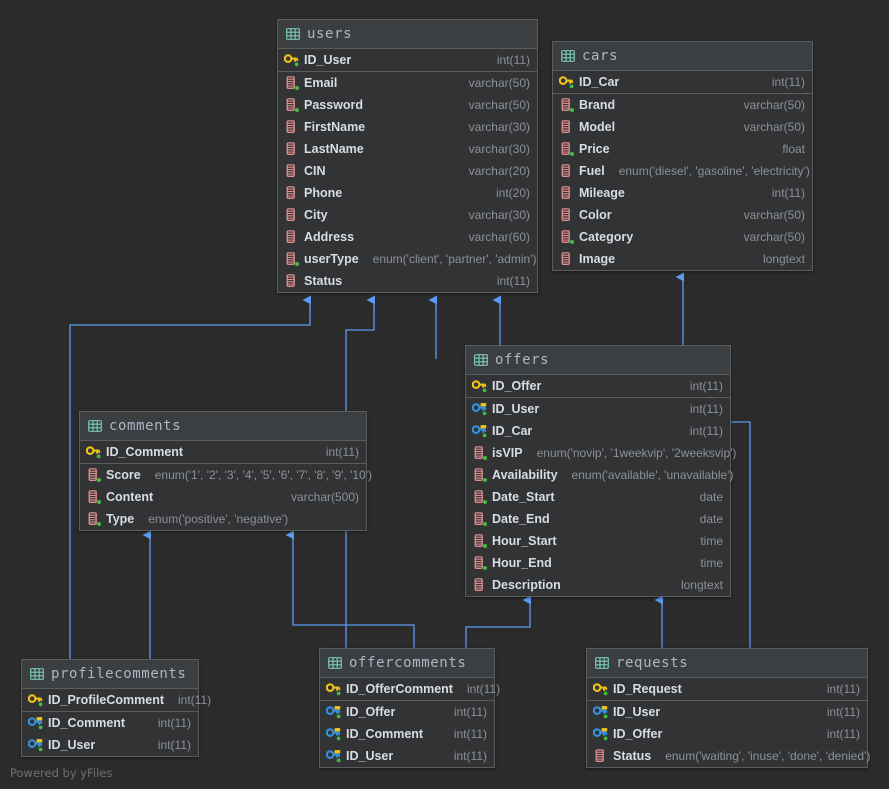  I want to click on column-row: City varchar(30), so click(407, 215).